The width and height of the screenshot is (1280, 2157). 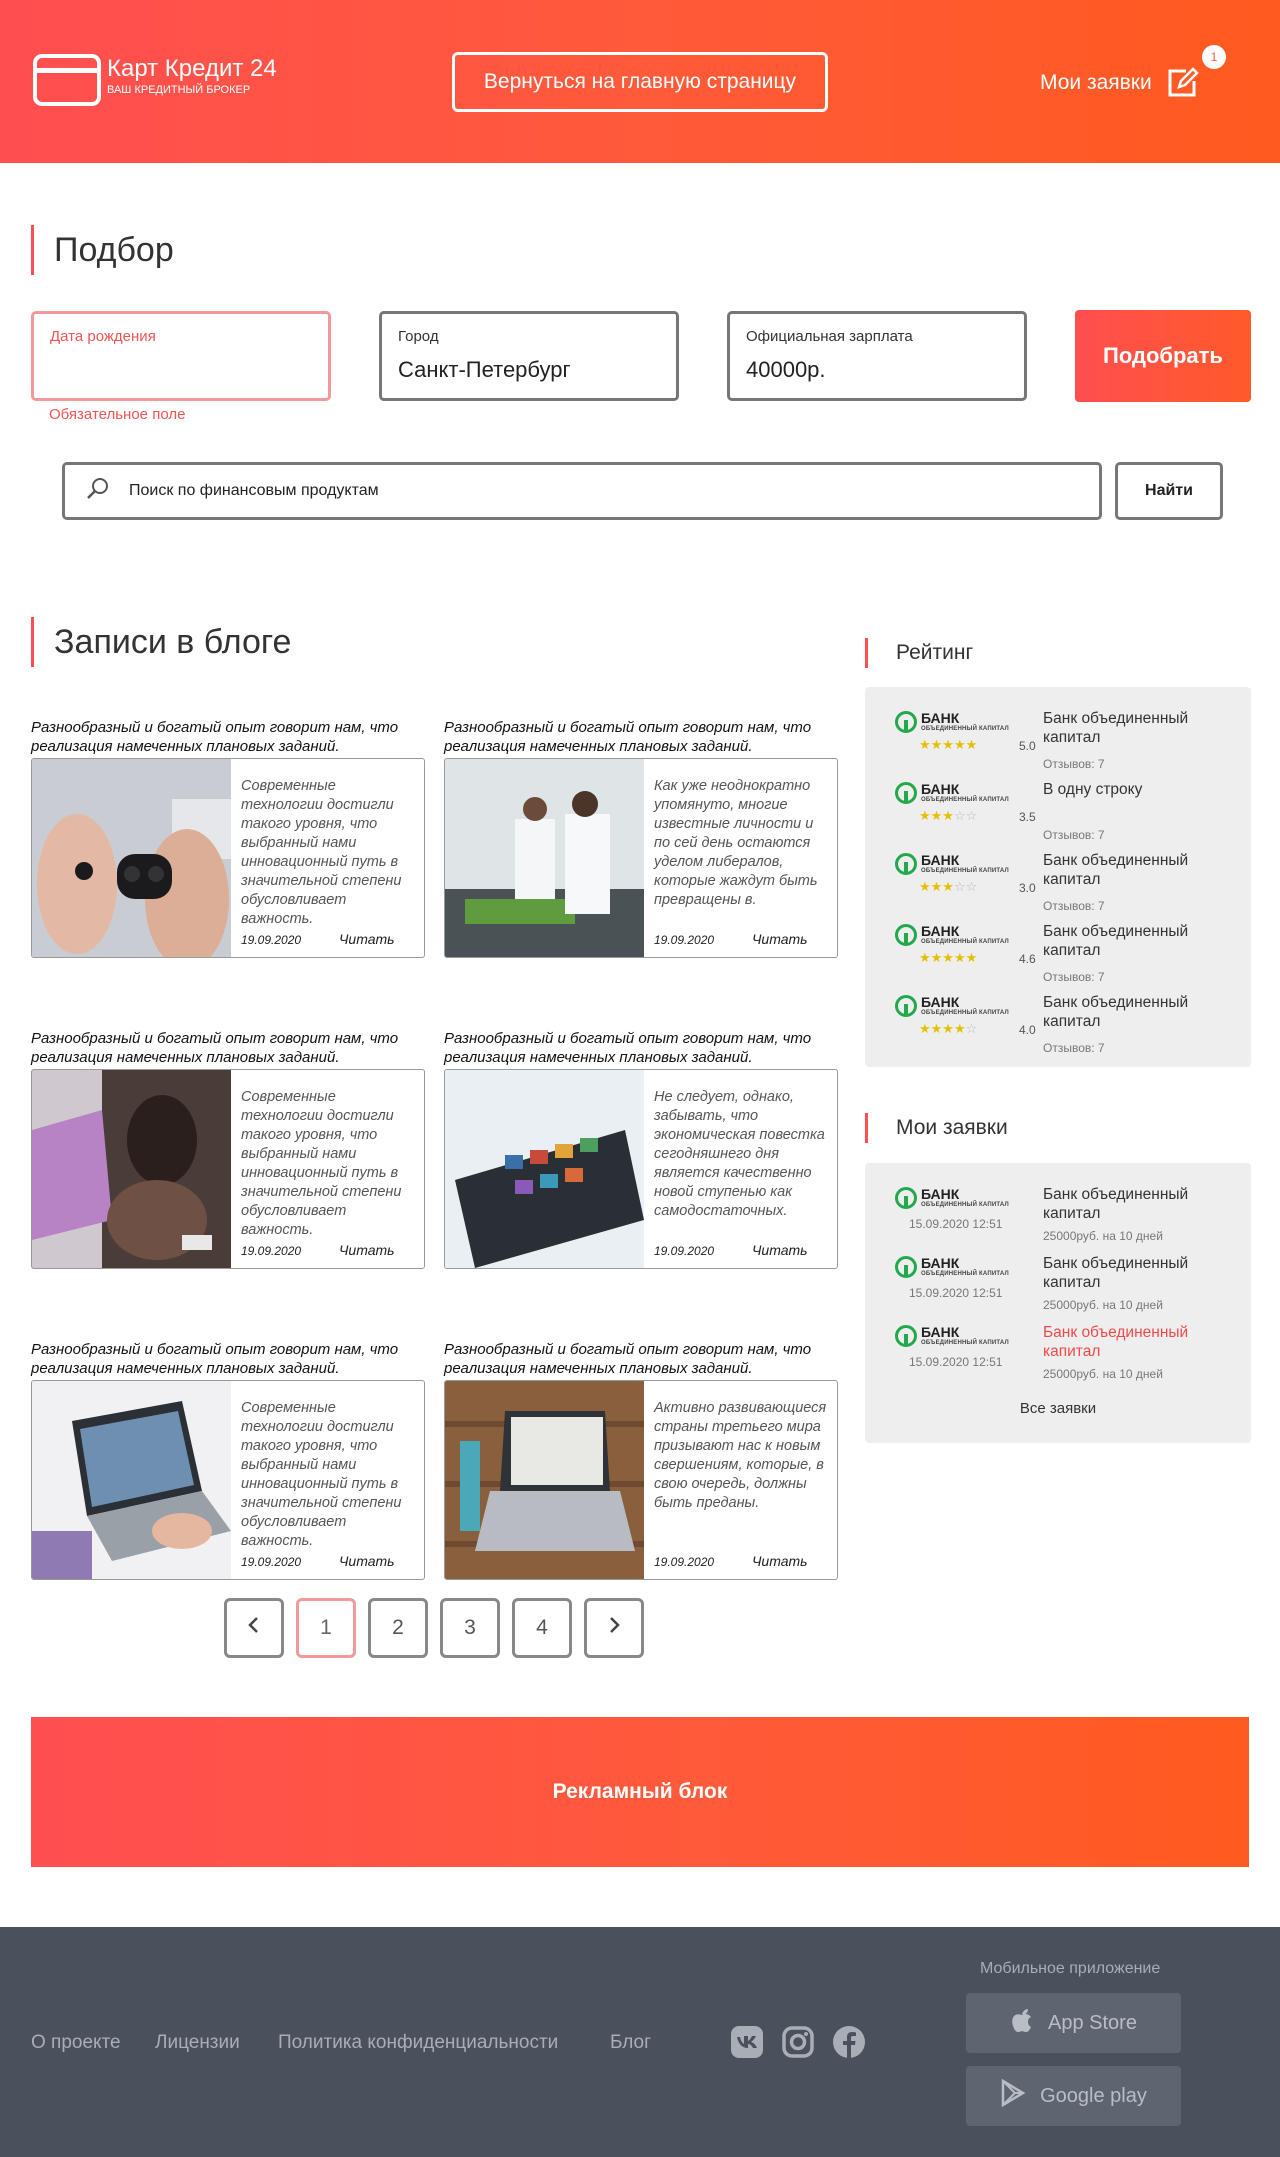 What do you see at coordinates (131, 858) in the screenshot?
I see `post-image-earbuds` at bounding box center [131, 858].